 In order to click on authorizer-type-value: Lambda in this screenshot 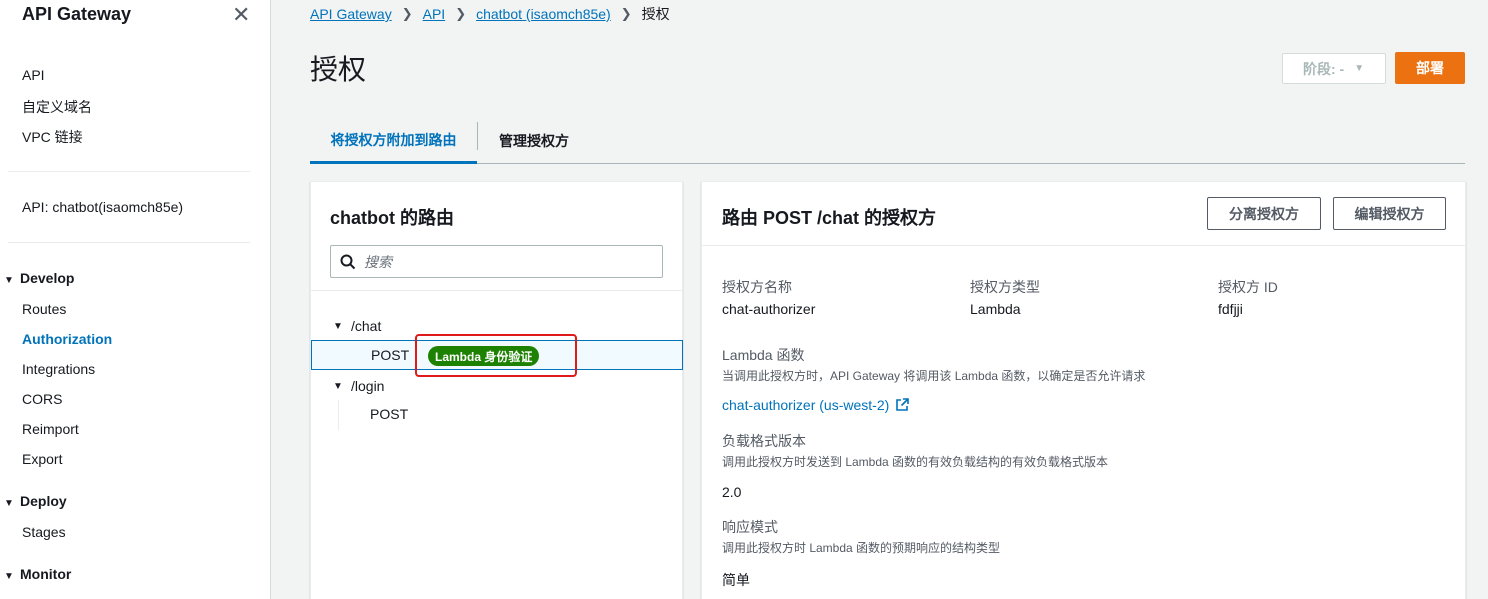, I will do `click(995, 309)`.